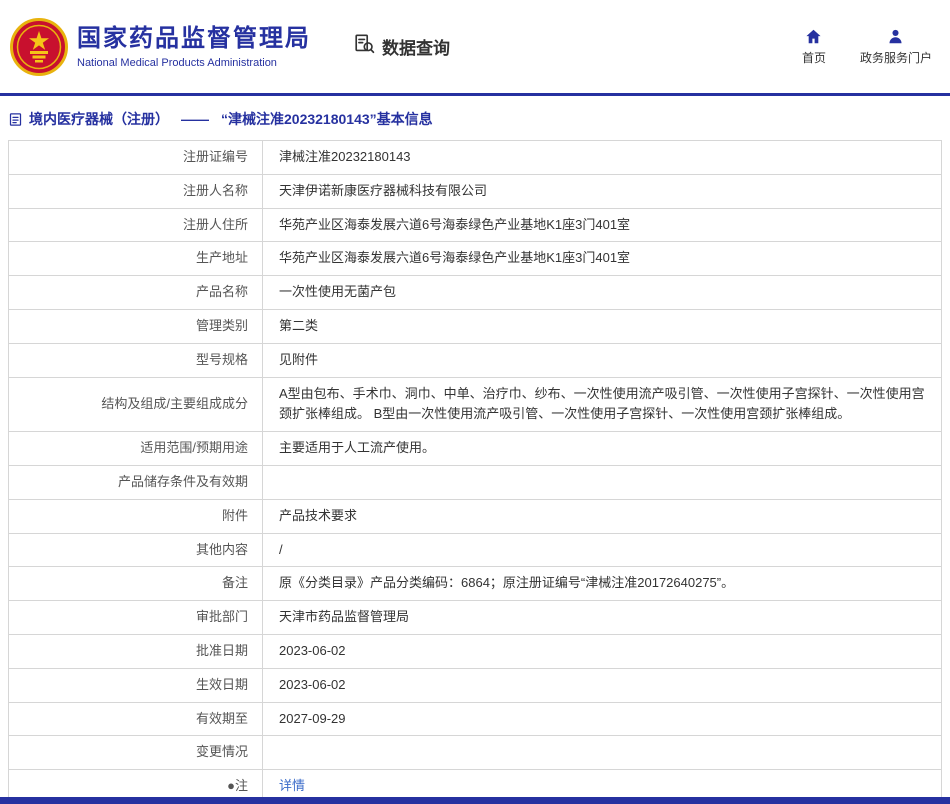 The width and height of the screenshot is (950, 804). What do you see at coordinates (813, 57) in the screenshot?
I see `nav-home-label: 首页` at bounding box center [813, 57].